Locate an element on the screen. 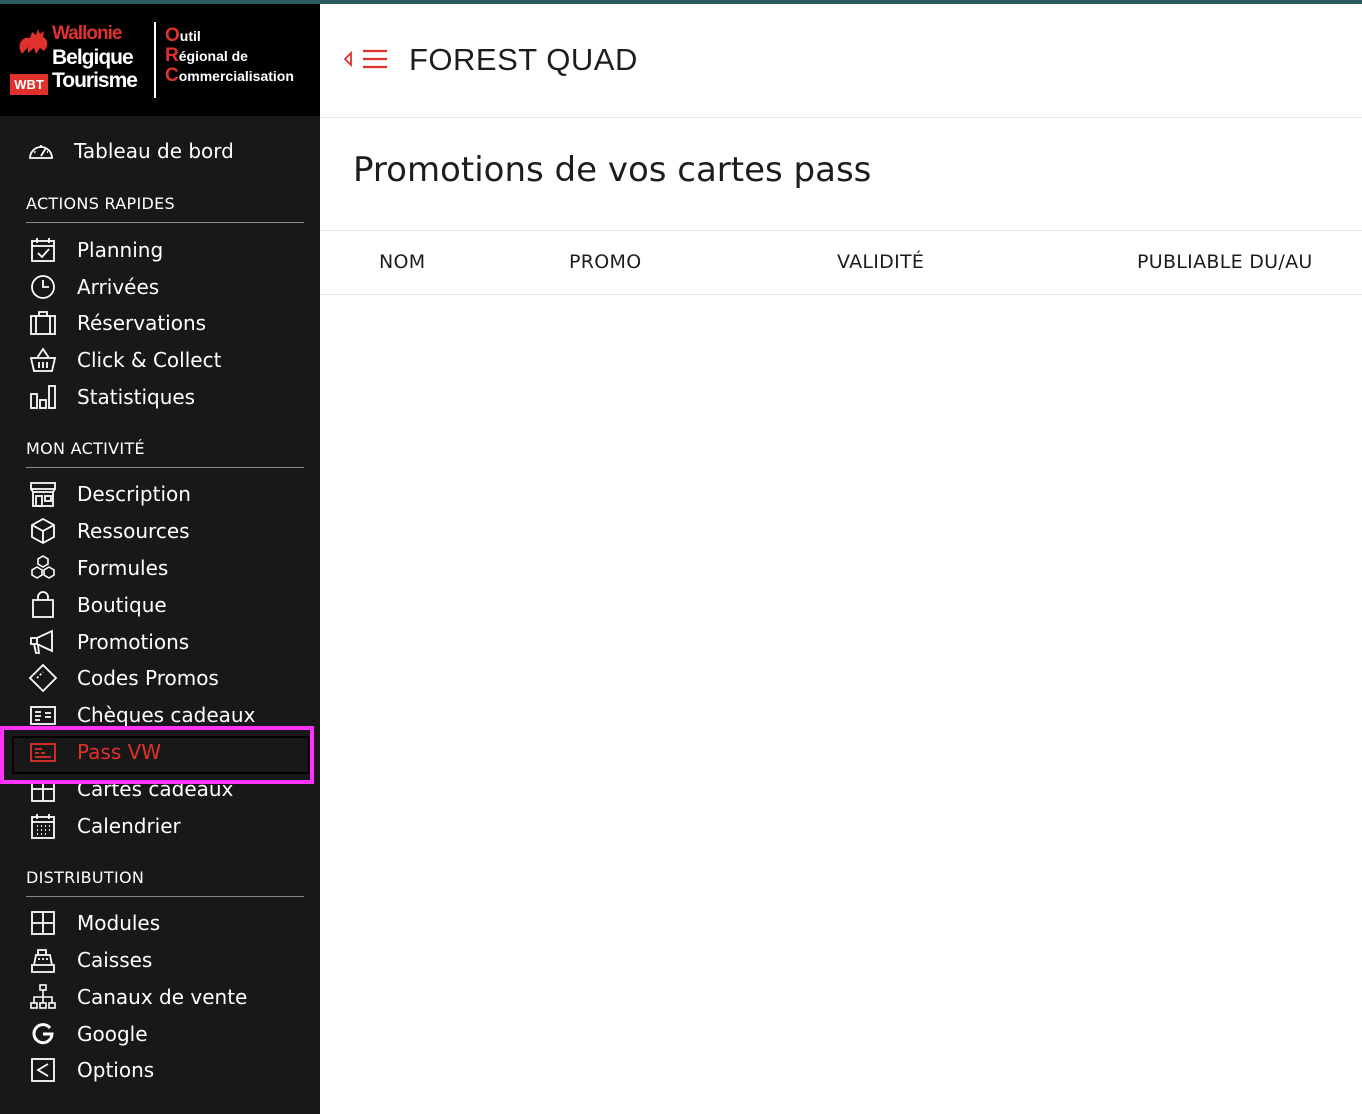 The image size is (1362, 1114). orc-letter-r: R is located at coordinates (172, 55).